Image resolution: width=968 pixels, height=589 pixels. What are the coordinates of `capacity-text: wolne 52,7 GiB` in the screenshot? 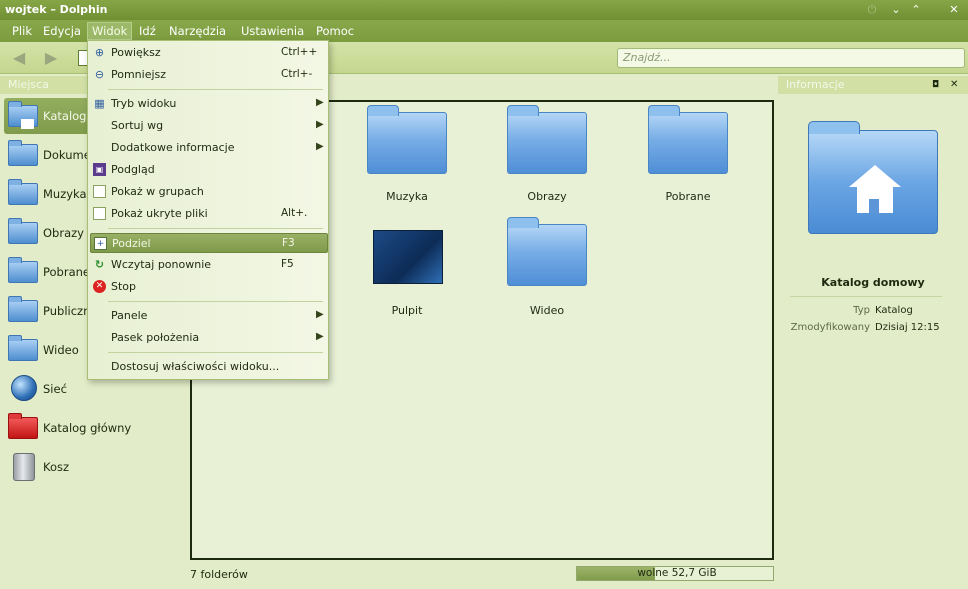 It's located at (677, 573).